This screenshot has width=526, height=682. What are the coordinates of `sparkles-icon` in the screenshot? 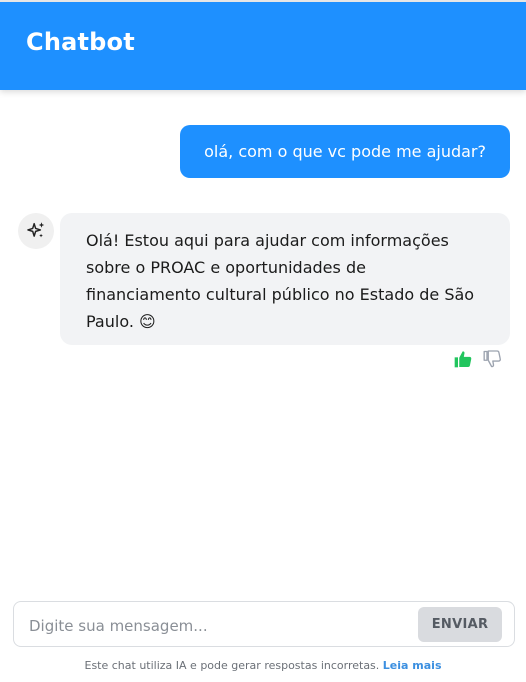 It's located at (36, 230).